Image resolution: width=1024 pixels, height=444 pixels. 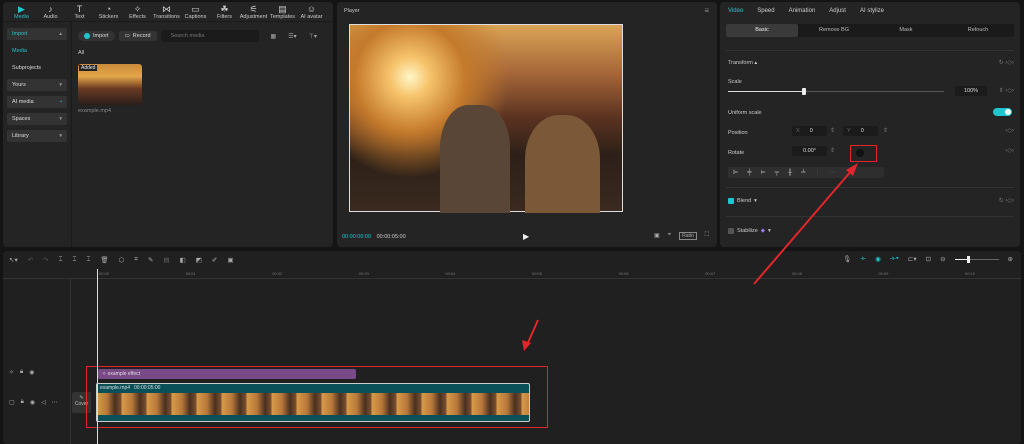 What do you see at coordinates (690, 257) in the screenshot?
I see `annotation-arrows` at bounding box center [690, 257].